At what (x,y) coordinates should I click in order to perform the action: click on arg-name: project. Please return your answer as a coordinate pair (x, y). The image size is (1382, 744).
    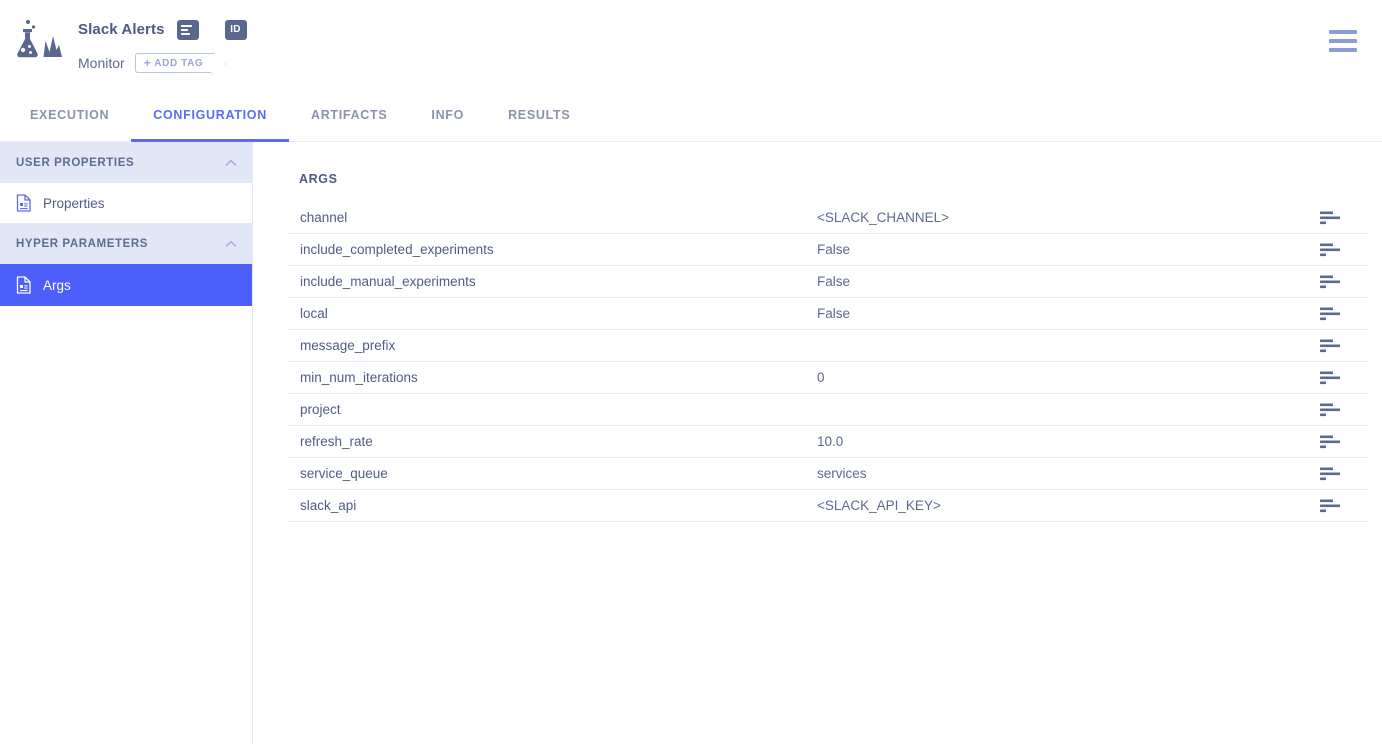
    Looking at the image, I should click on (320, 409).